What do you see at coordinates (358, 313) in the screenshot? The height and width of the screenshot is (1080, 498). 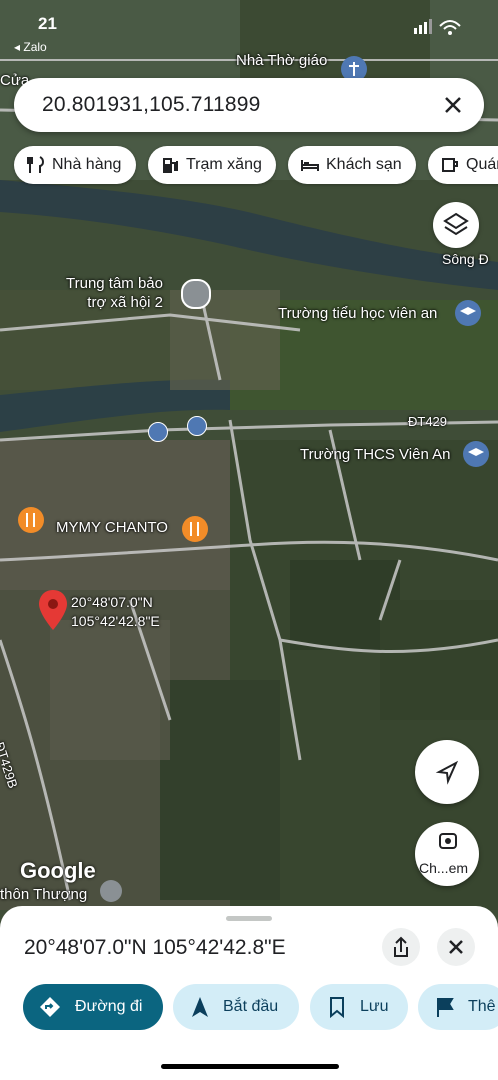 I see `map-label-primary-school: Trường tiểu học viên an` at bounding box center [358, 313].